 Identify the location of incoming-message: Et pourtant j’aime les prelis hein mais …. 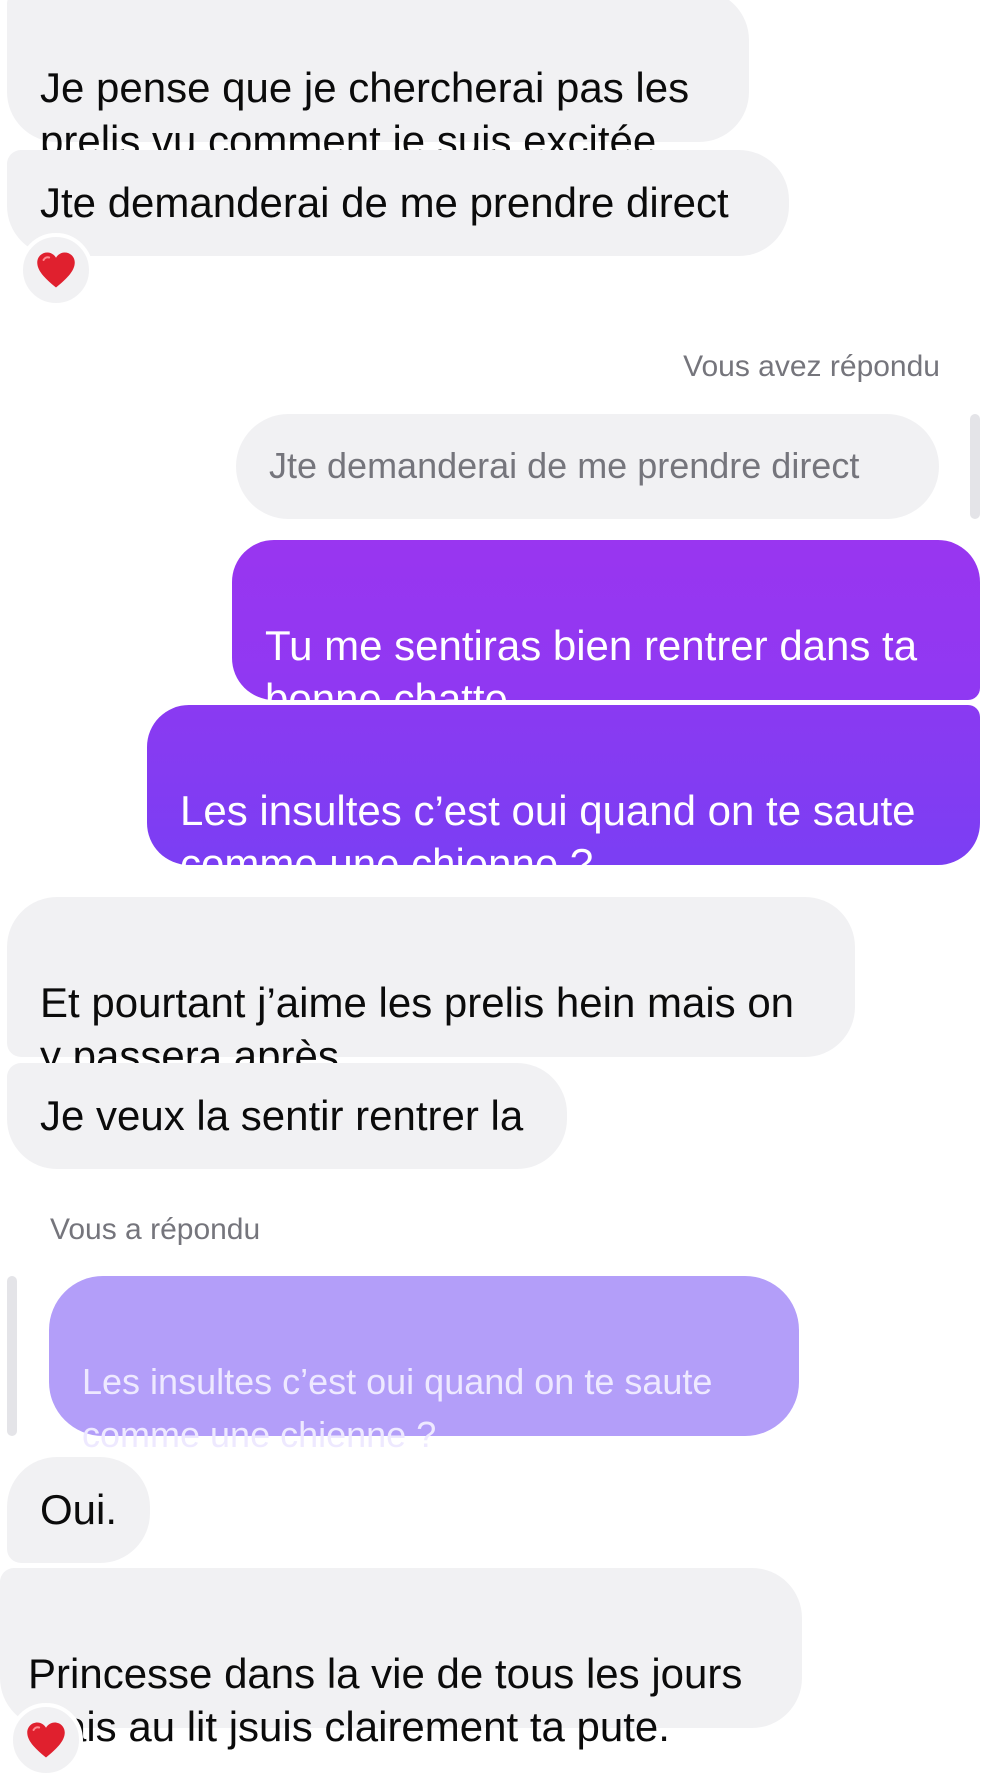
(431, 988).